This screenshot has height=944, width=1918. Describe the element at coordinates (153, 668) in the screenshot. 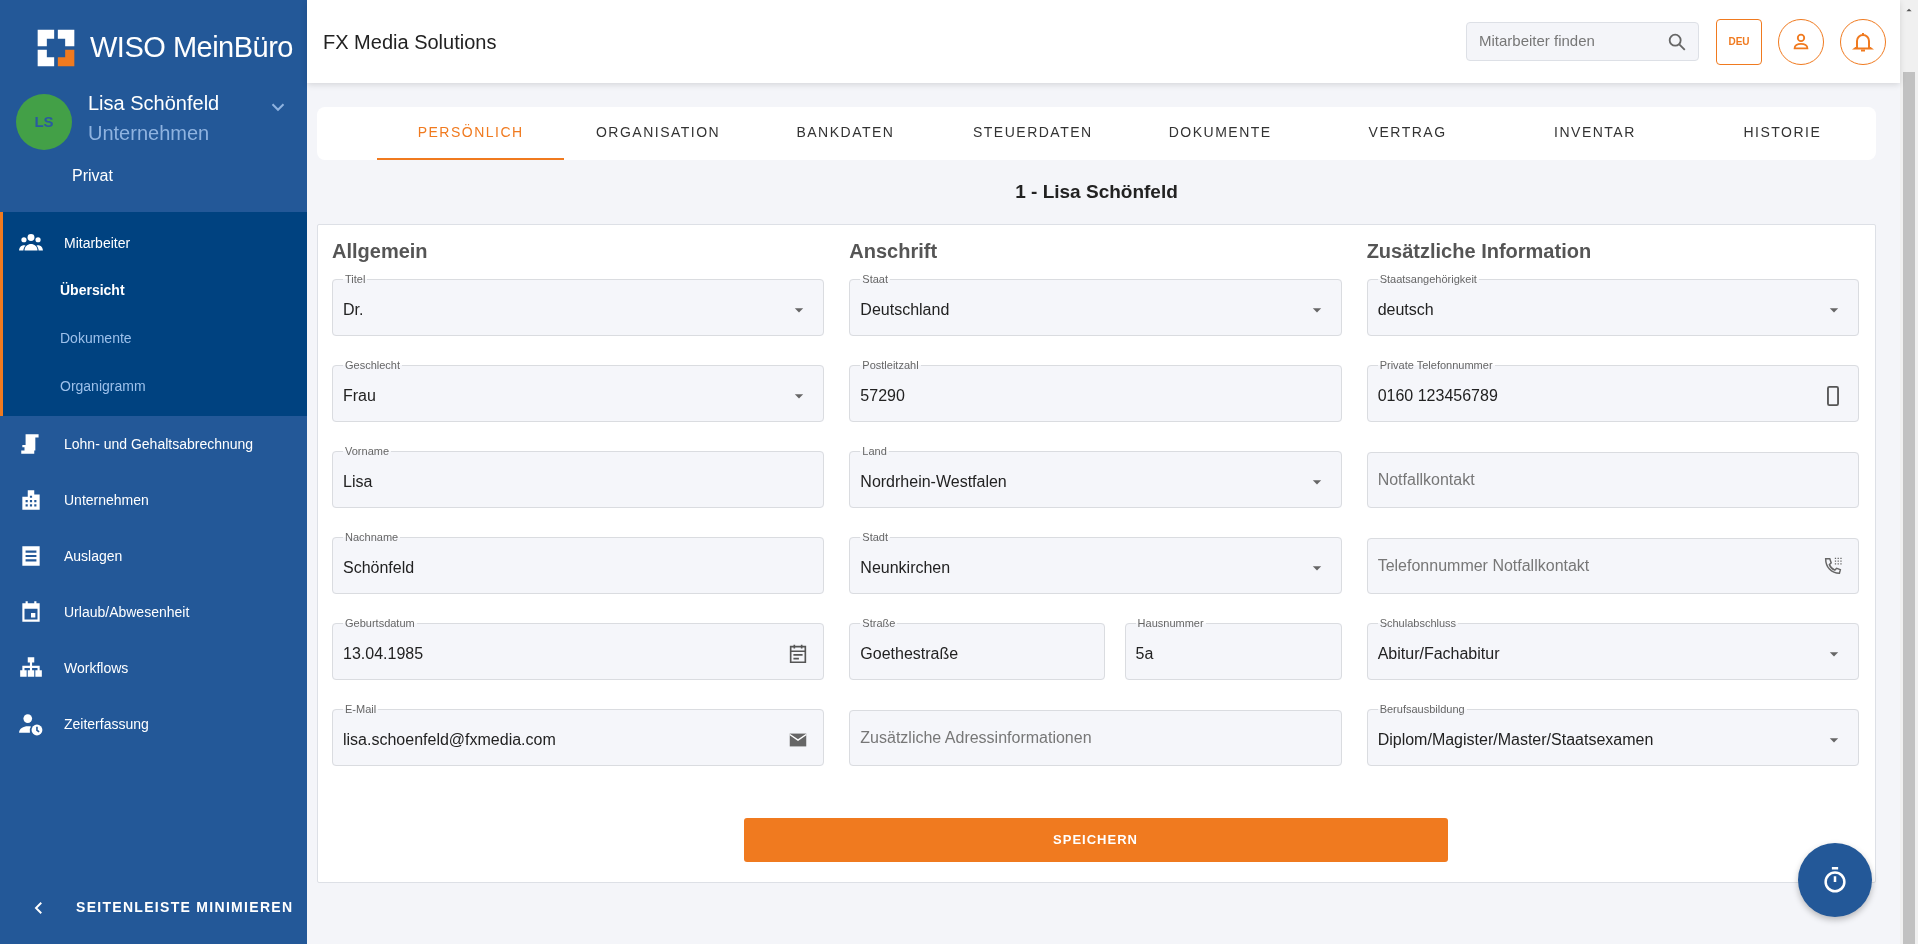

I see `nav-item: Workflows` at that location.